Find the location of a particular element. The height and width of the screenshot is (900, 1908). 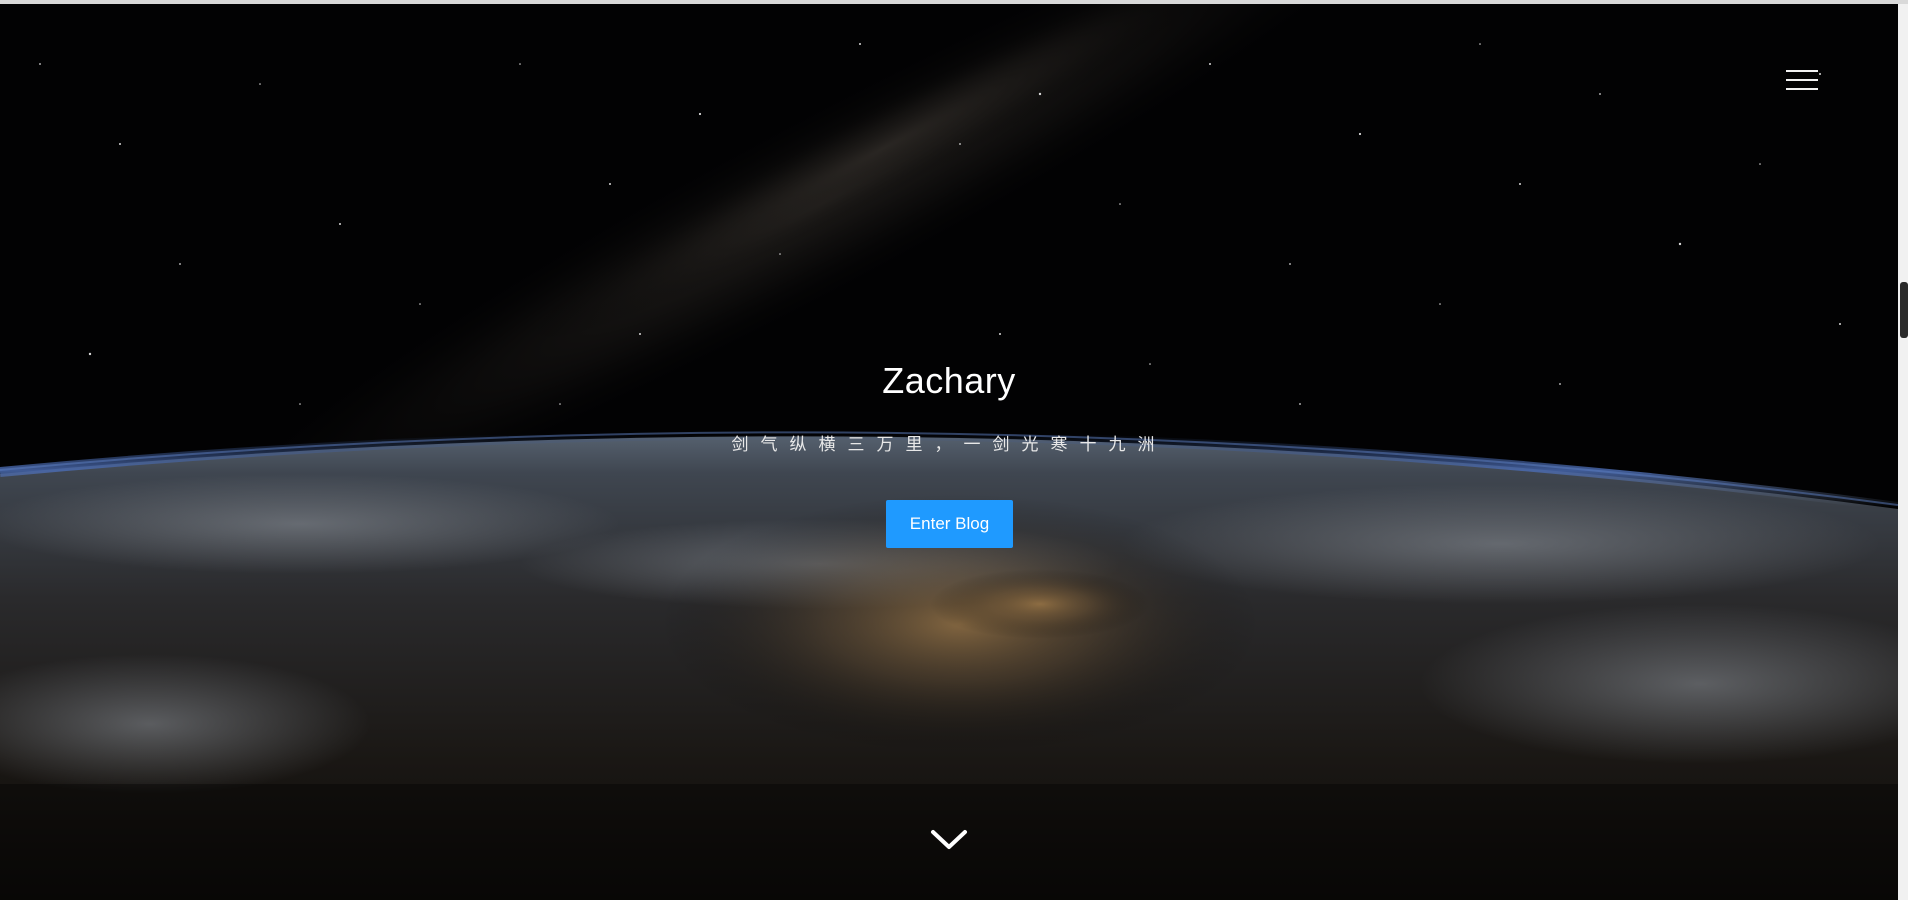

page-title: Zachary is located at coordinates (949, 380).